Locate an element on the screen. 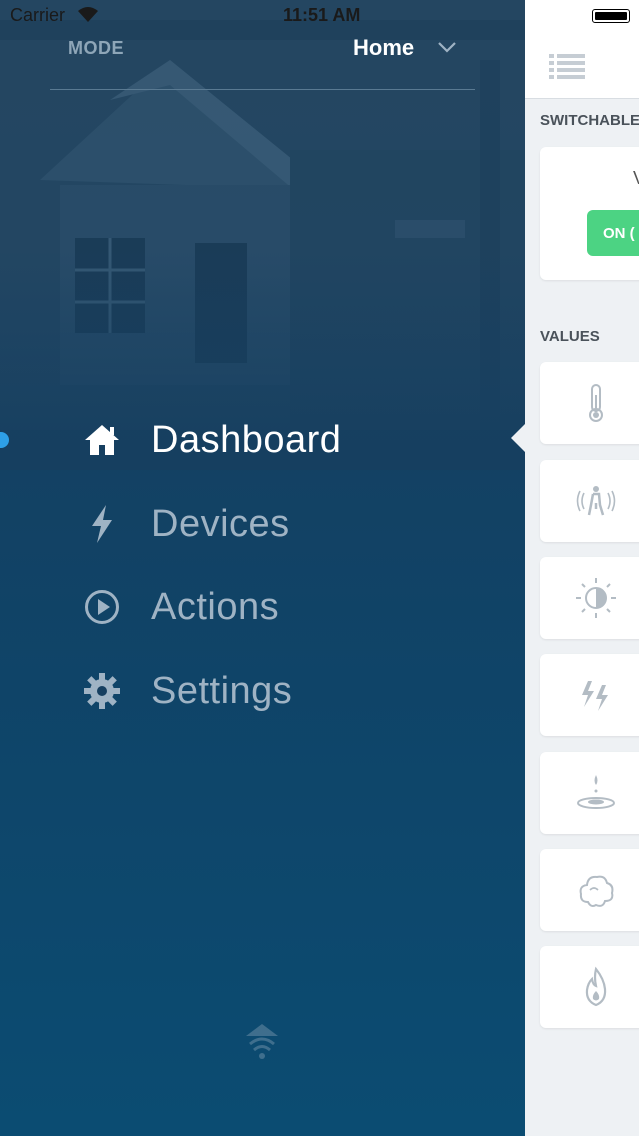 This screenshot has width=639, height=1136. lightning-icon is located at coordinates (102, 524).